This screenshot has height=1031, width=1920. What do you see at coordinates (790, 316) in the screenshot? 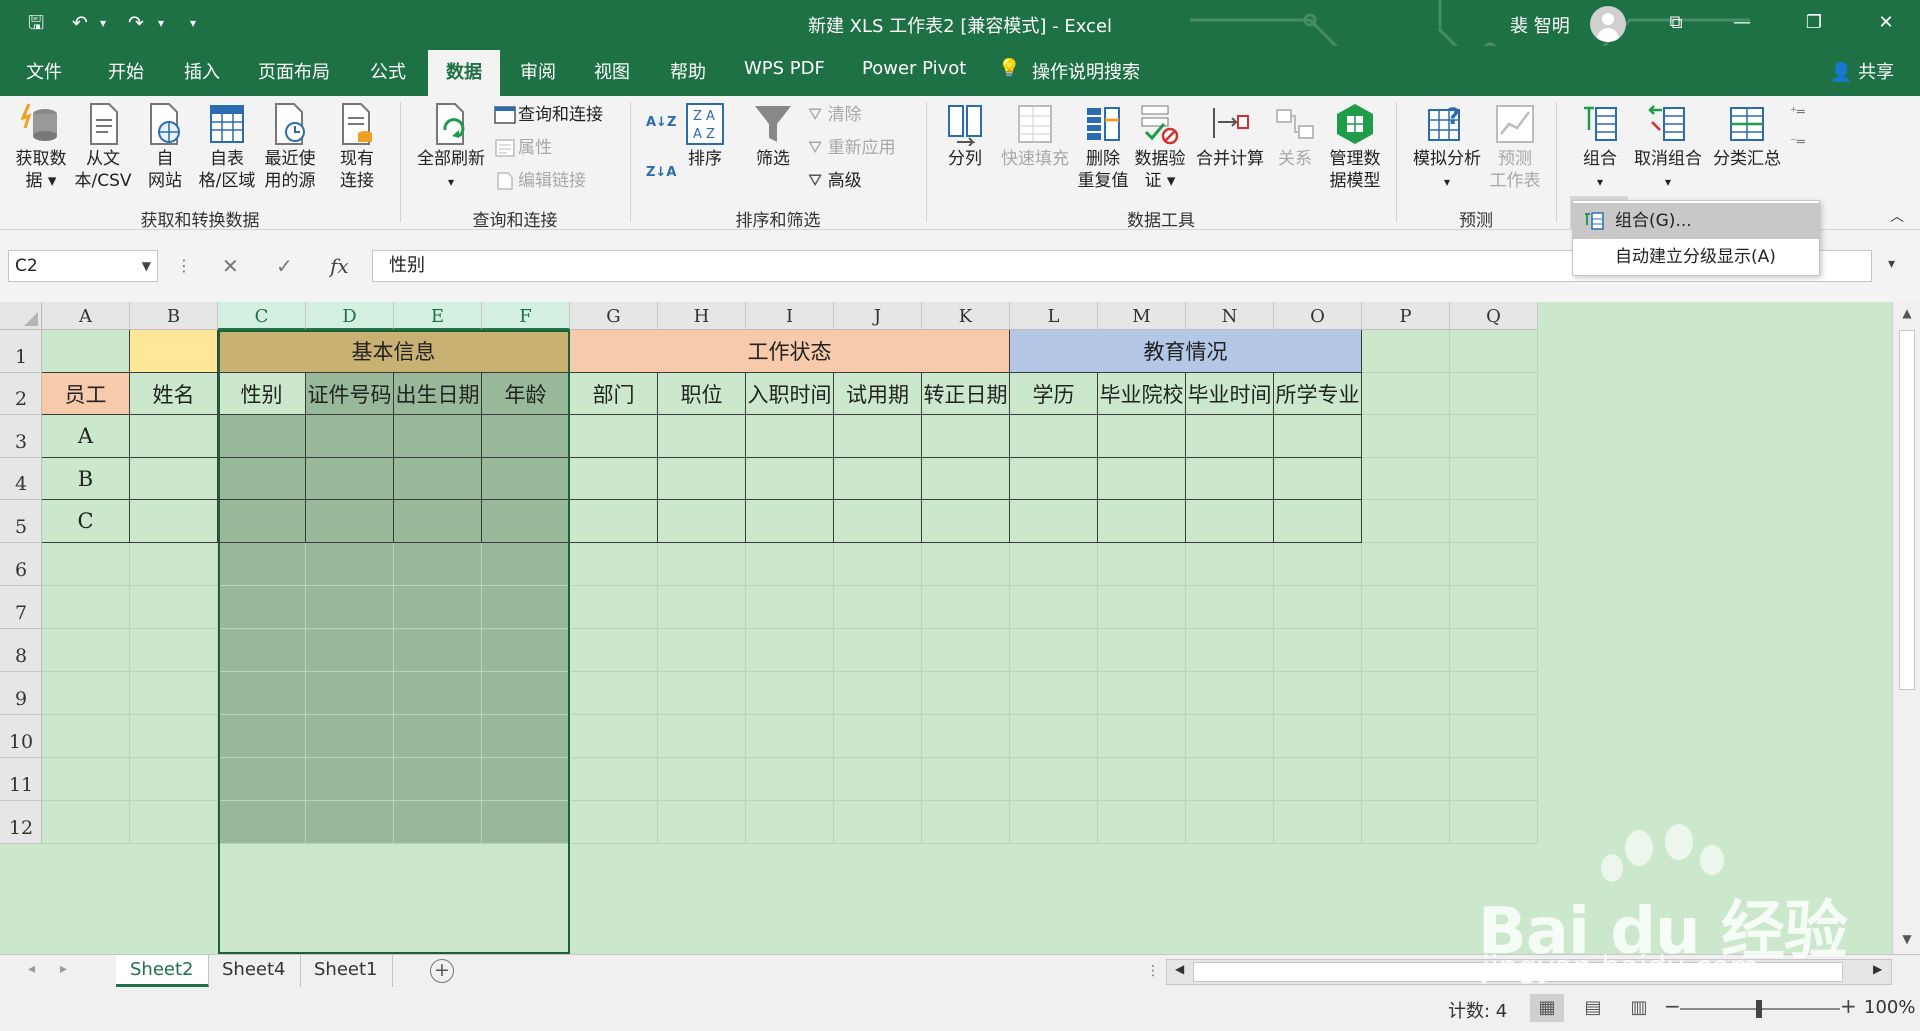
I see `column-header-i: I` at bounding box center [790, 316].